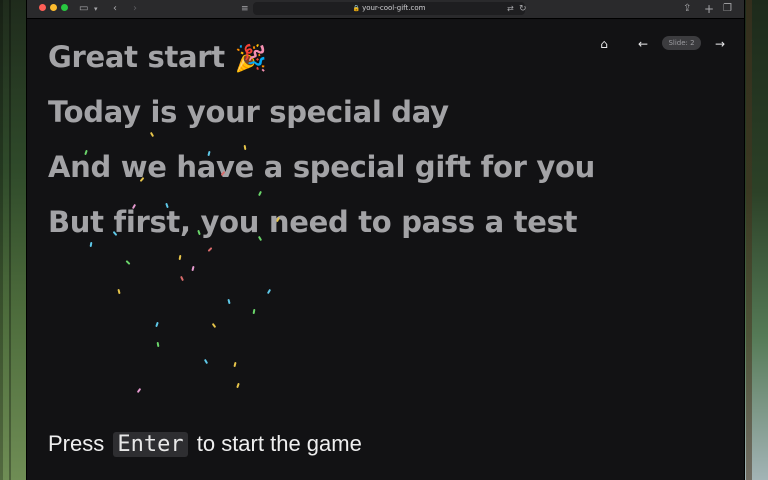 This screenshot has width=768, height=480. Describe the element at coordinates (245, 9) in the screenshot. I see `reader-icon: ≡` at that location.